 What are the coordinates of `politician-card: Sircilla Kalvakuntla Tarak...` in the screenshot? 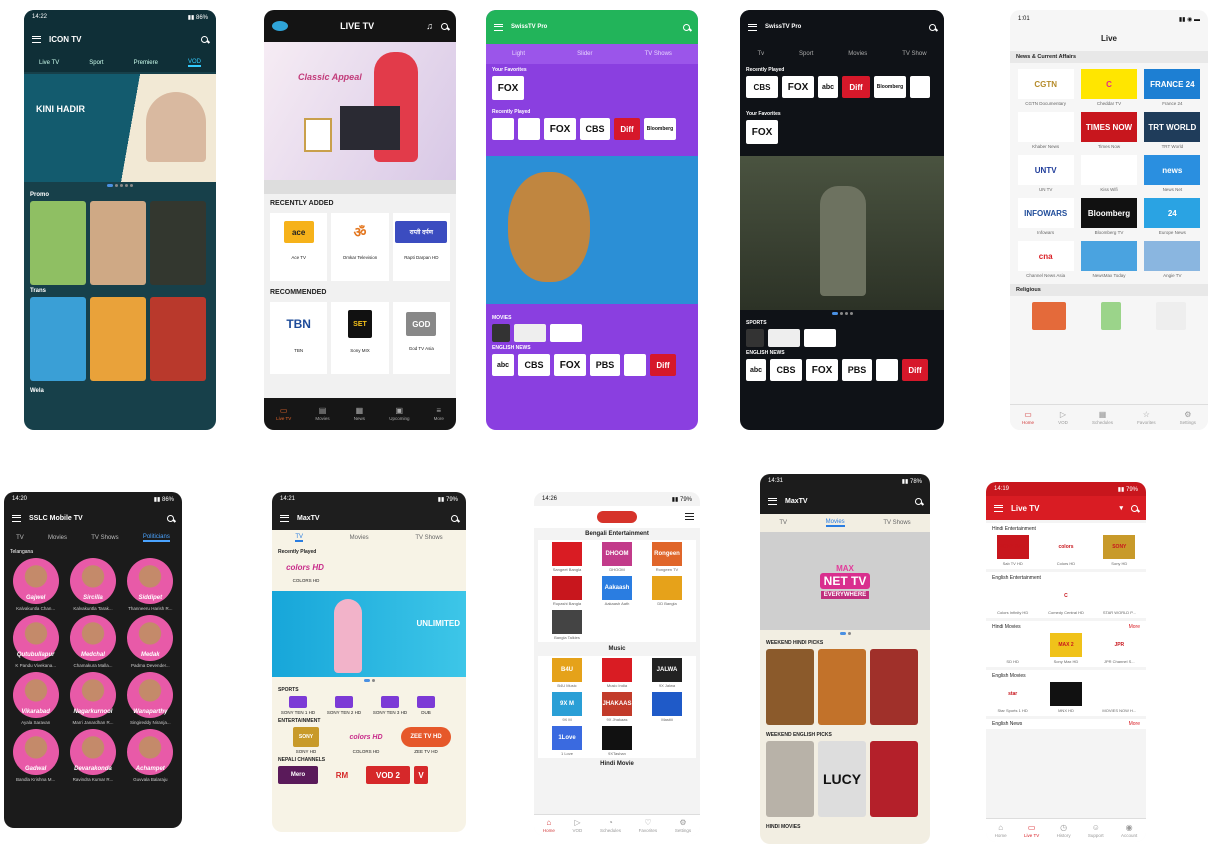 It's located at (92, 584).